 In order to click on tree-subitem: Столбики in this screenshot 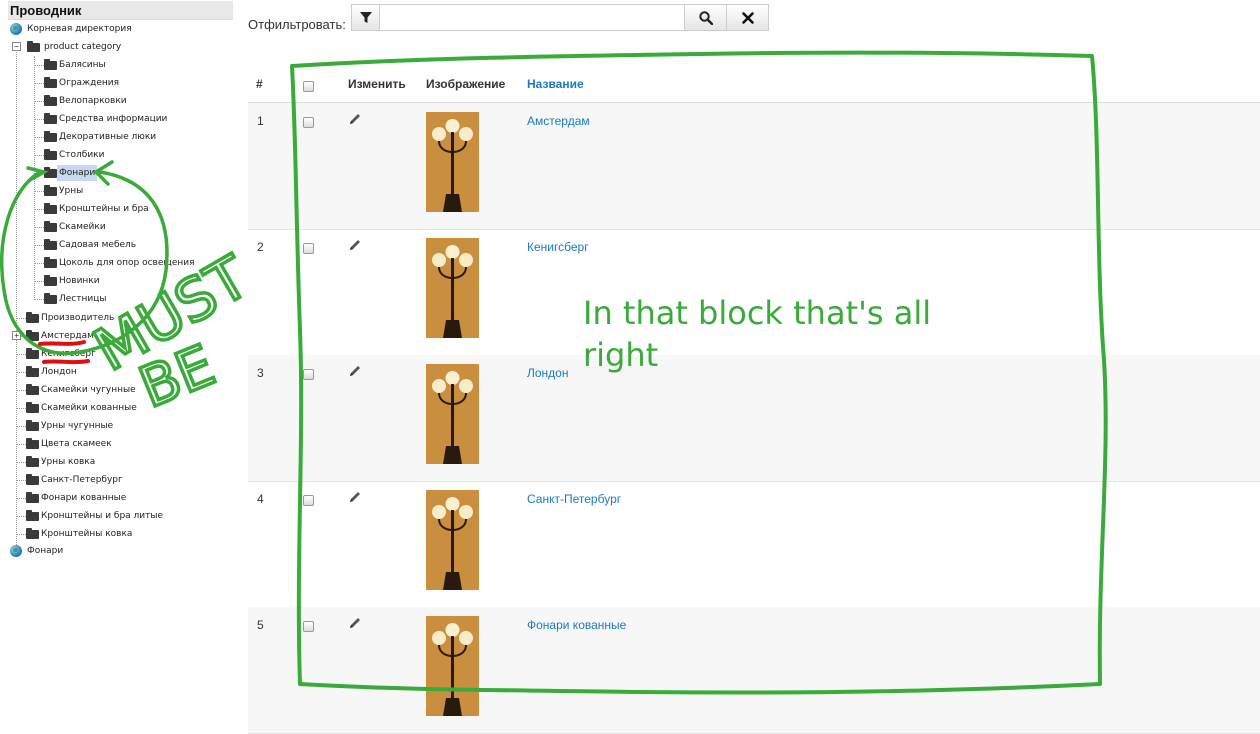, I will do `click(75, 155)`.